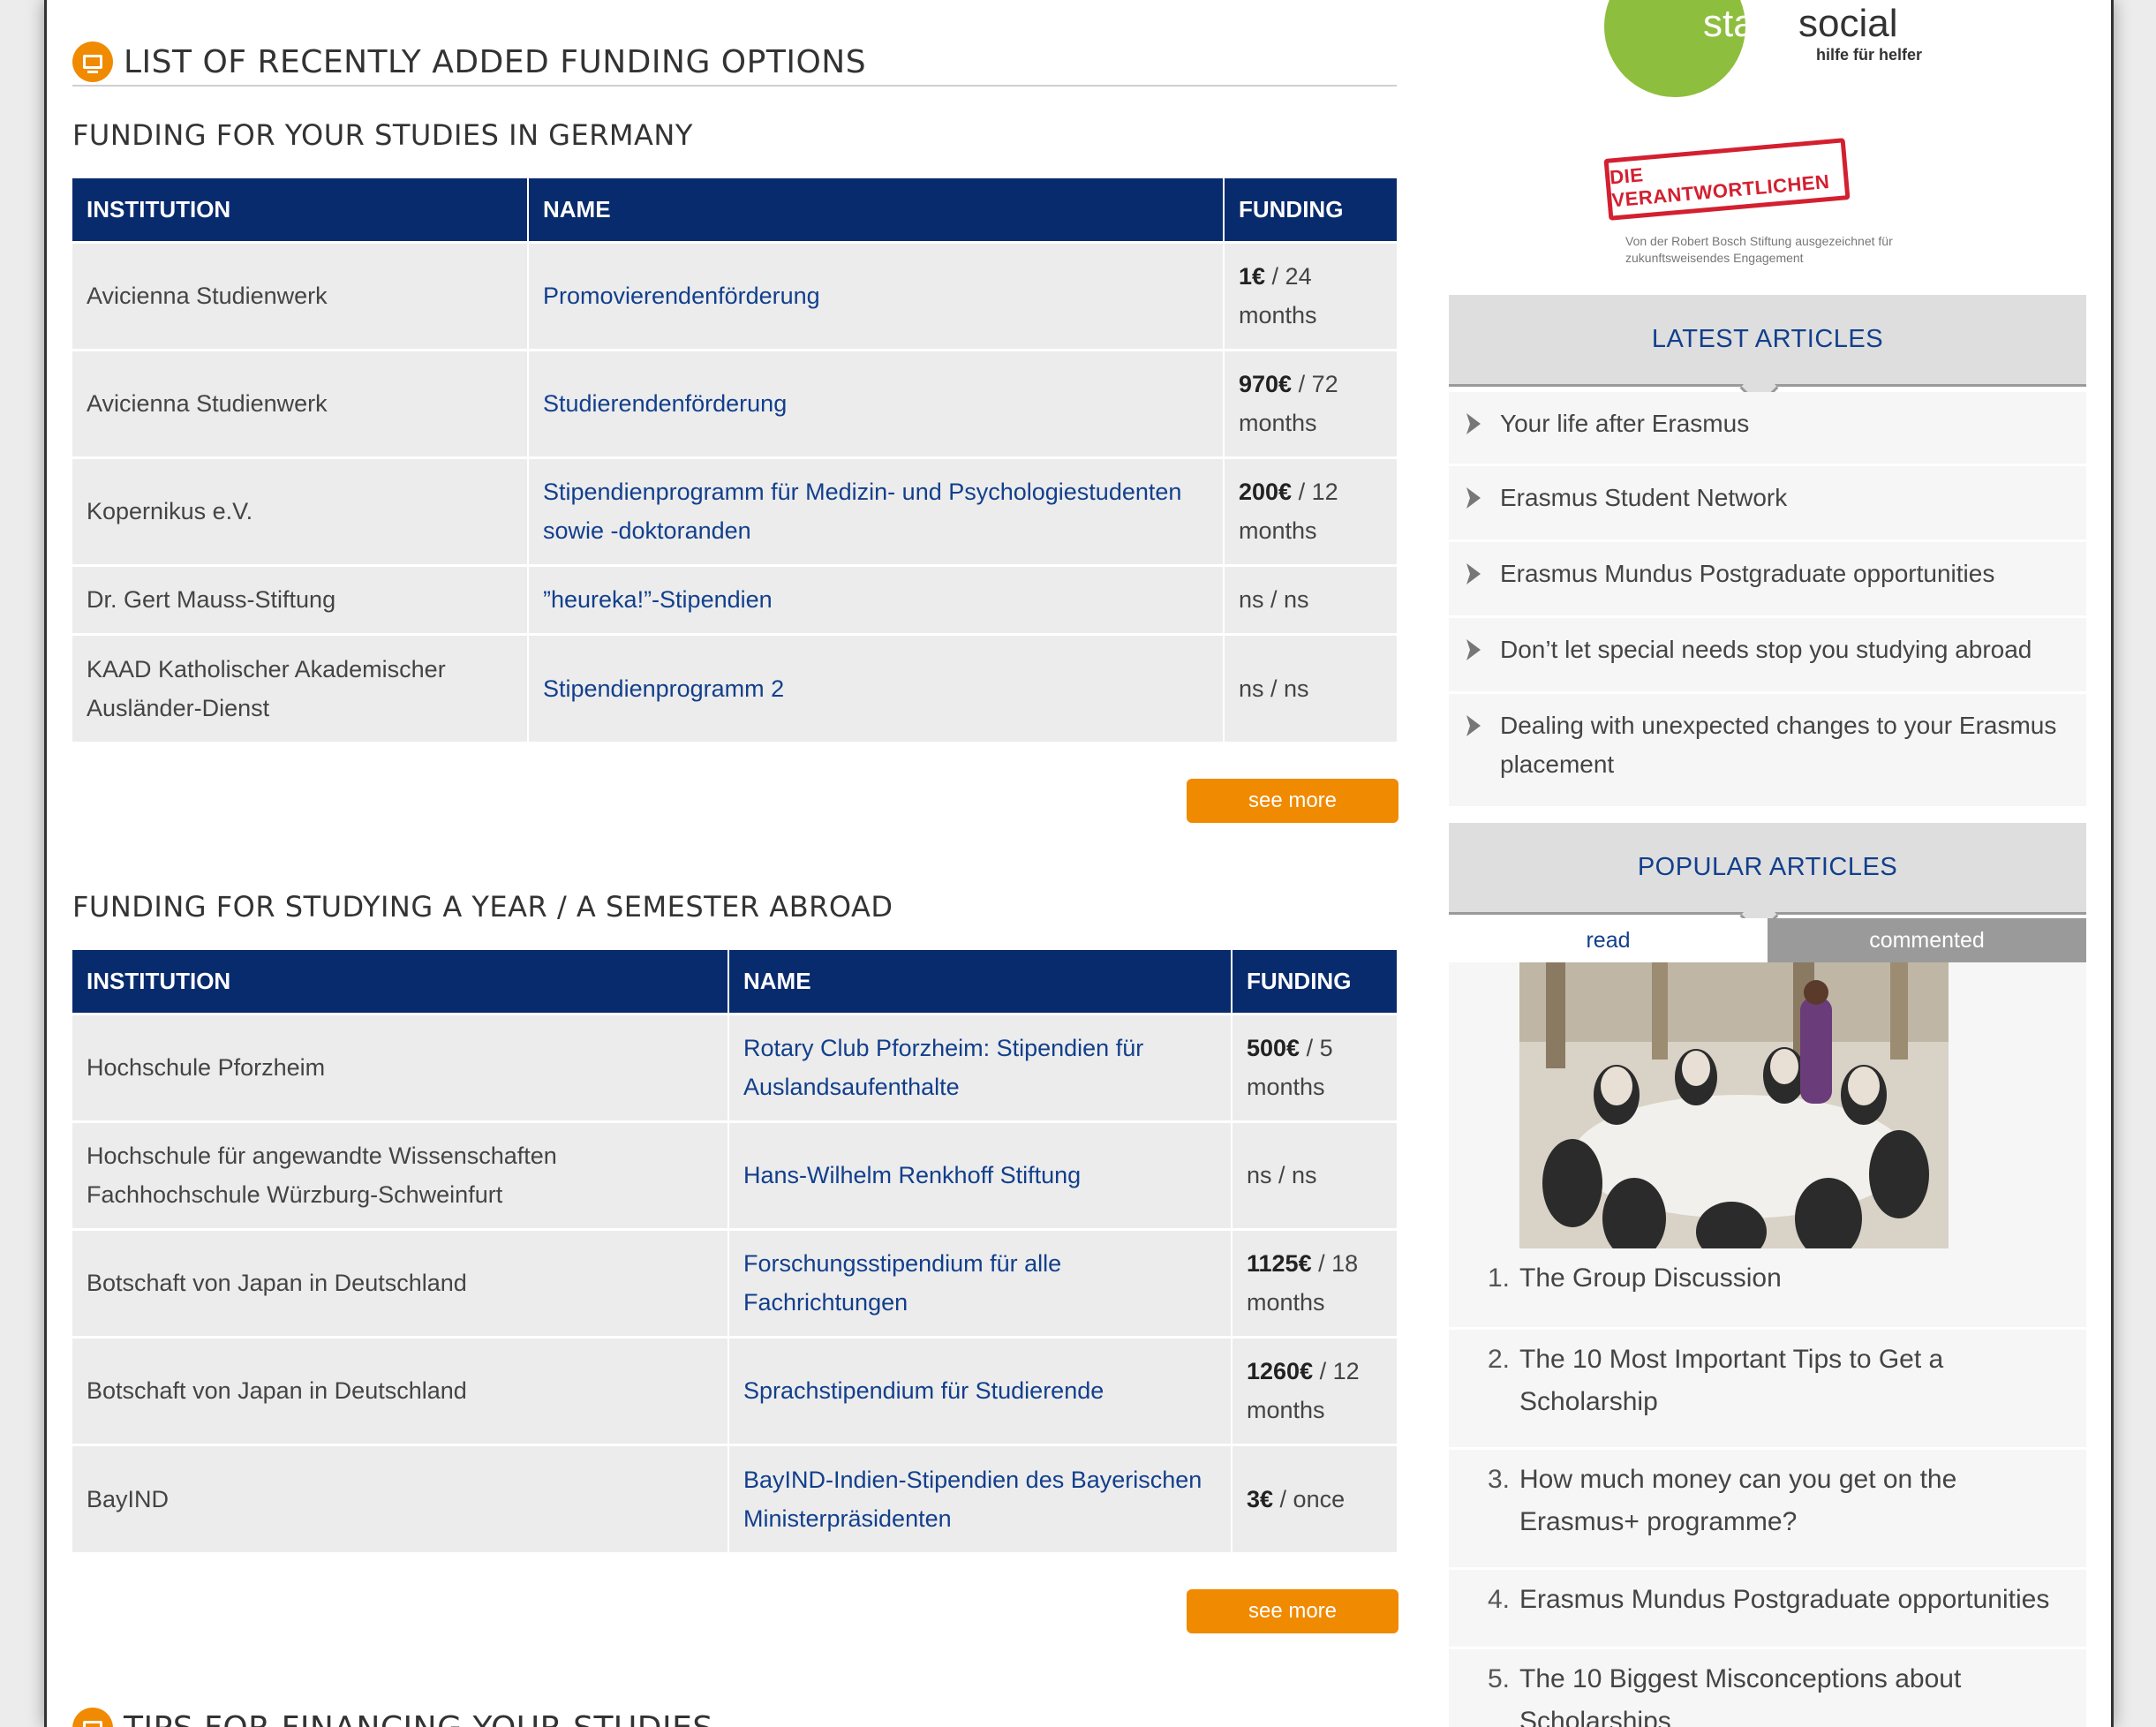 This screenshot has height=1727, width=2156. Describe the element at coordinates (1499, 1359) in the screenshot. I see `rank-number: 2.` at that location.